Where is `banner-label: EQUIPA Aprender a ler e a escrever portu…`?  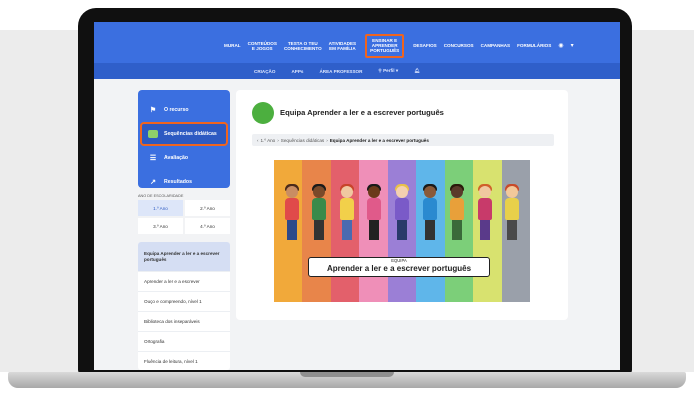 banner-label: EQUIPA Aprender a ler e a escrever portu… is located at coordinates (399, 267).